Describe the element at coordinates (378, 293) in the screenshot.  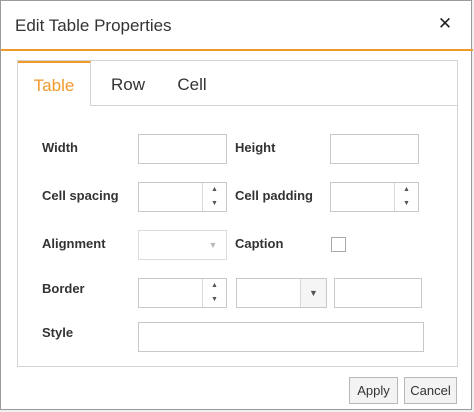
I see `border-color-picker` at that location.